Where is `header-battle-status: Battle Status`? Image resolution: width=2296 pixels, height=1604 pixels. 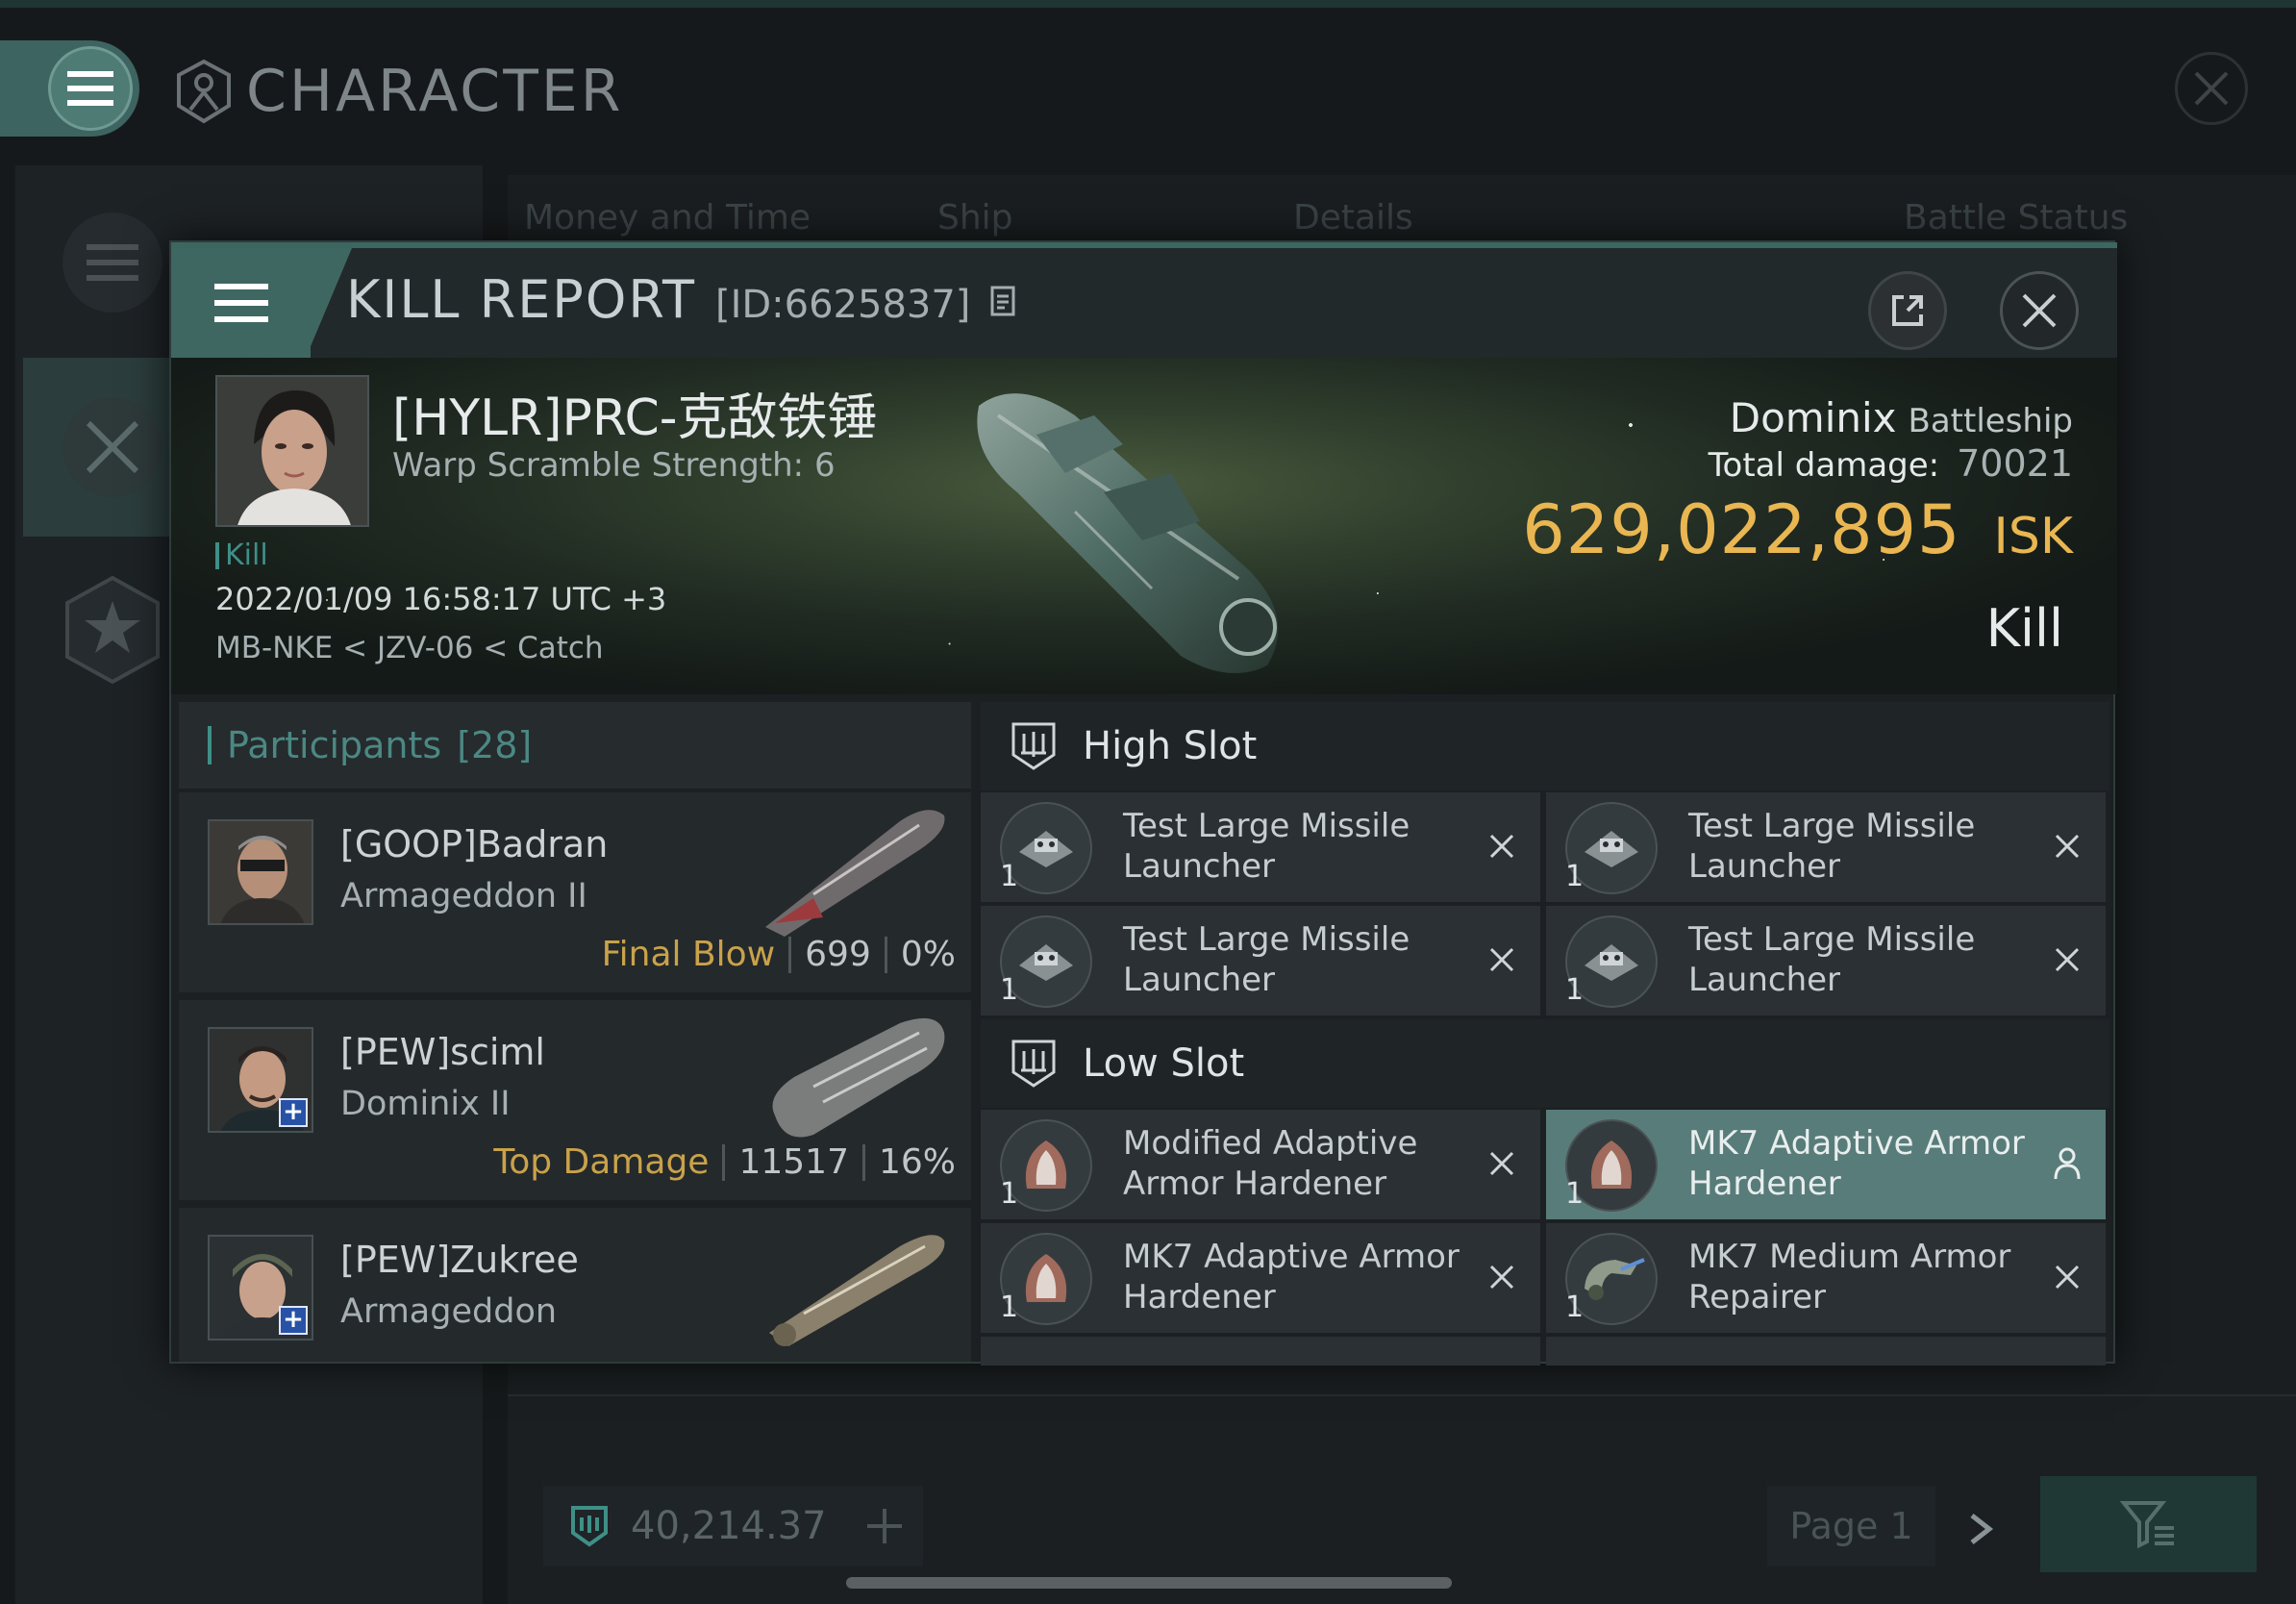
header-battle-status: Battle Status is located at coordinates (2016, 218).